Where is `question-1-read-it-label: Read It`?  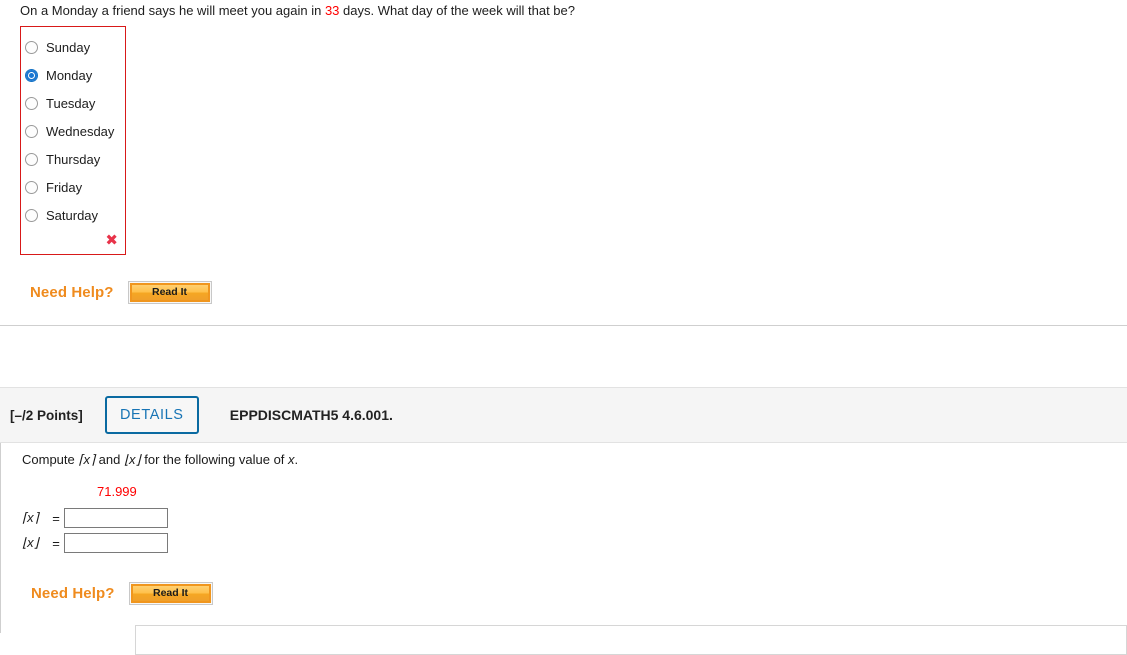
question-1-read-it-label: Read It is located at coordinates (169, 292).